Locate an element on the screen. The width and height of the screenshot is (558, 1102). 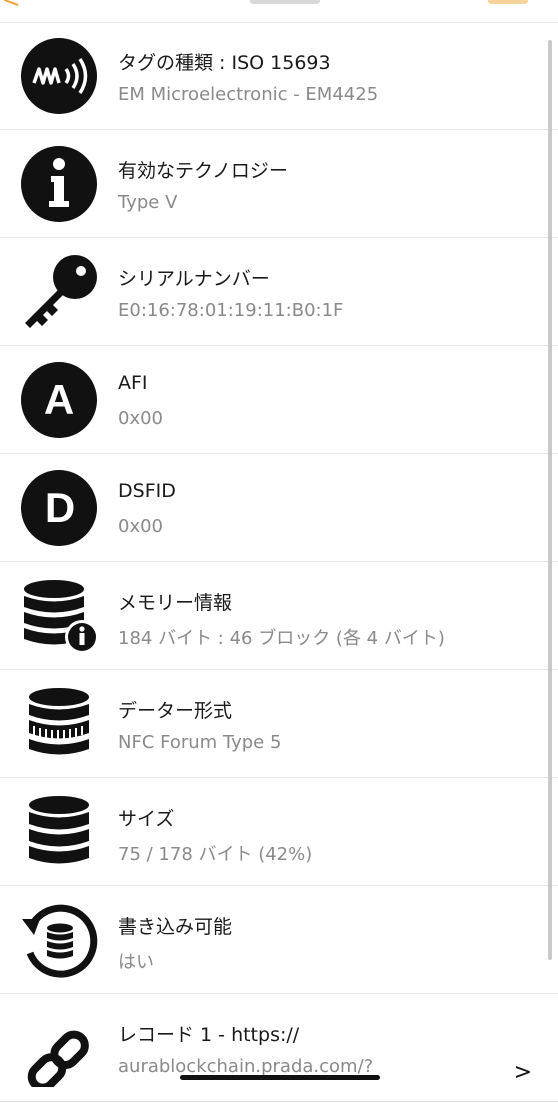
database-restore-icon is located at coordinates (60, 941).